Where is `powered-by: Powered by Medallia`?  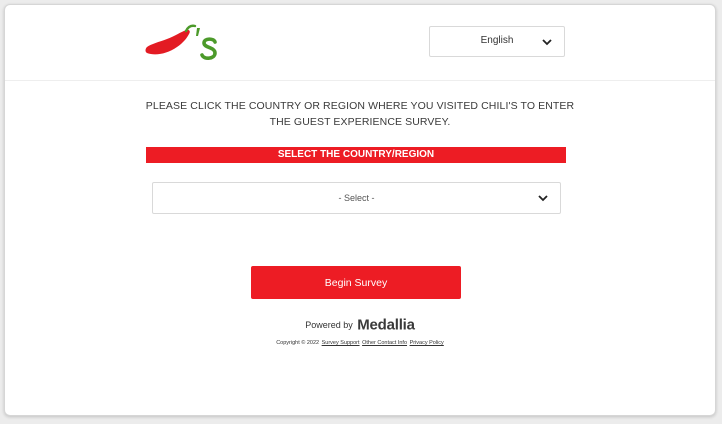
powered-by: Powered by Medallia is located at coordinates (360, 325).